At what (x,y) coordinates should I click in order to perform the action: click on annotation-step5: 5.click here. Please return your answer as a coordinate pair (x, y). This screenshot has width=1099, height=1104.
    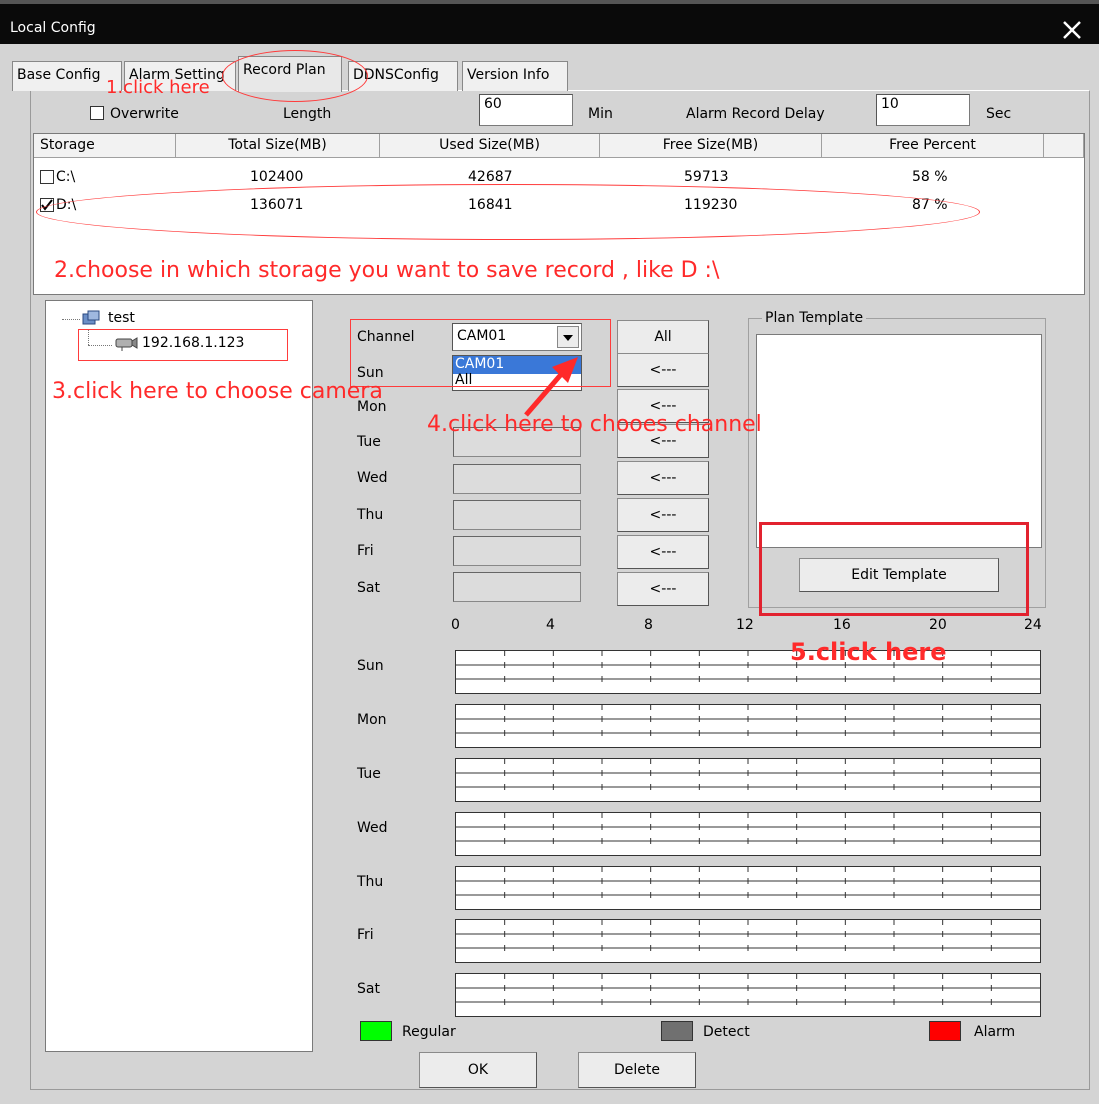
    Looking at the image, I should click on (868, 652).